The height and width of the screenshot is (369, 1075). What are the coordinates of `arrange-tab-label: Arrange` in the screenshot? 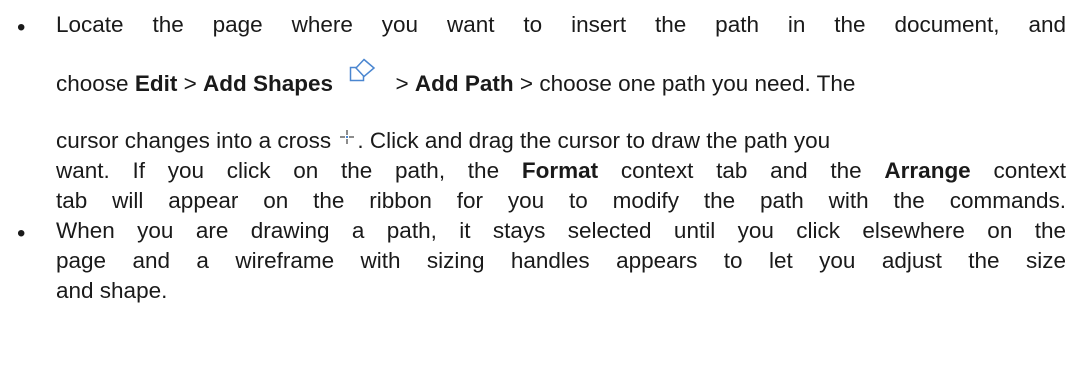 It's located at (927, 170).